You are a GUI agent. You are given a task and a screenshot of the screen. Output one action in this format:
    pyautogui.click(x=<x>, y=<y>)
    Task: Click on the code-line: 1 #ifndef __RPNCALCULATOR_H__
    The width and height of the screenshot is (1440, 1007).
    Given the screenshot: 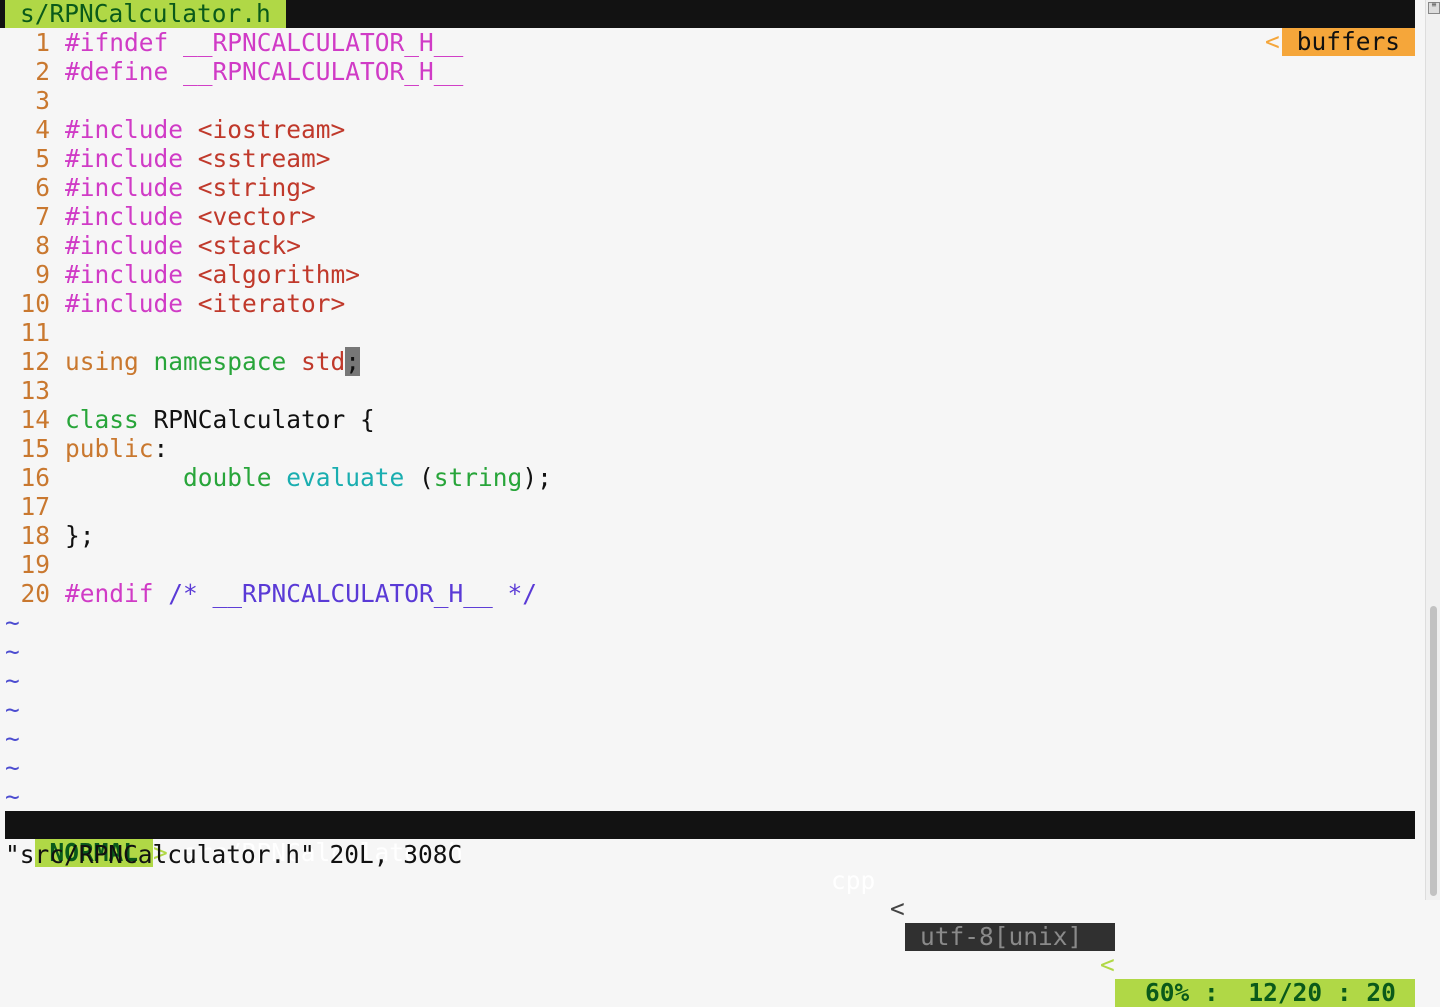 What is the action you would take?
    pyautogui.click(x=234, y=42)
    